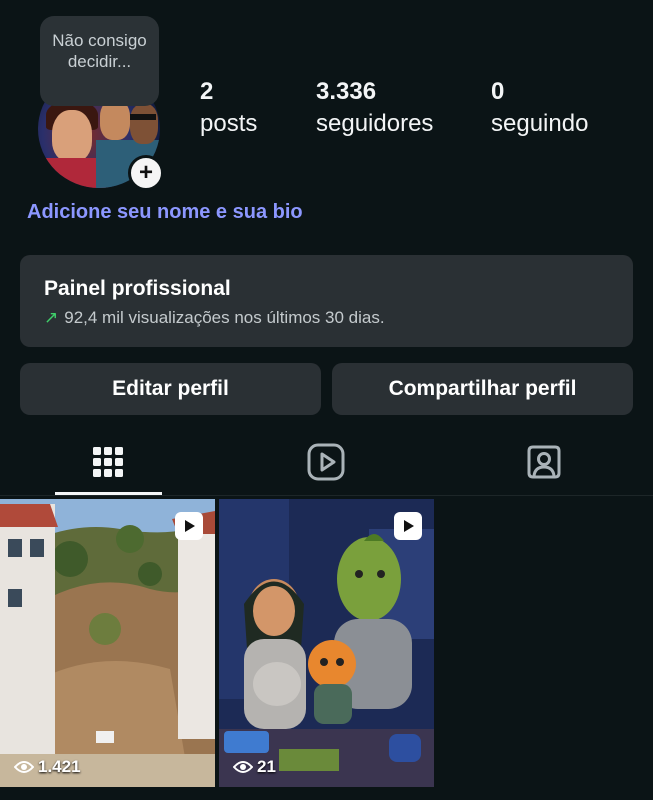 Image resolution: width=653 pixels, height=800 pixels. I want to click on stat-followers: 3.336 seguidores, so click(374, 108).